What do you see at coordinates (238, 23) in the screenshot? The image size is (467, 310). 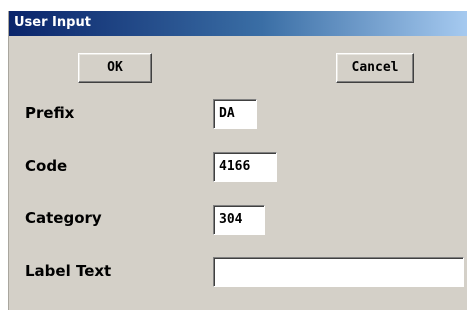 I see `titlebar: User Input` at bounding box center [238, 23].